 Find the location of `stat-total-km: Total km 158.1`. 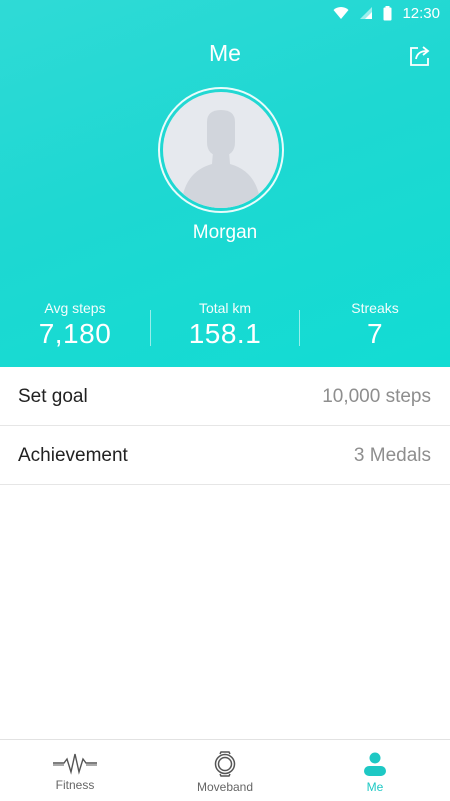

stat-total-km: Total km 158.1 is located at coordinates (225, 327).